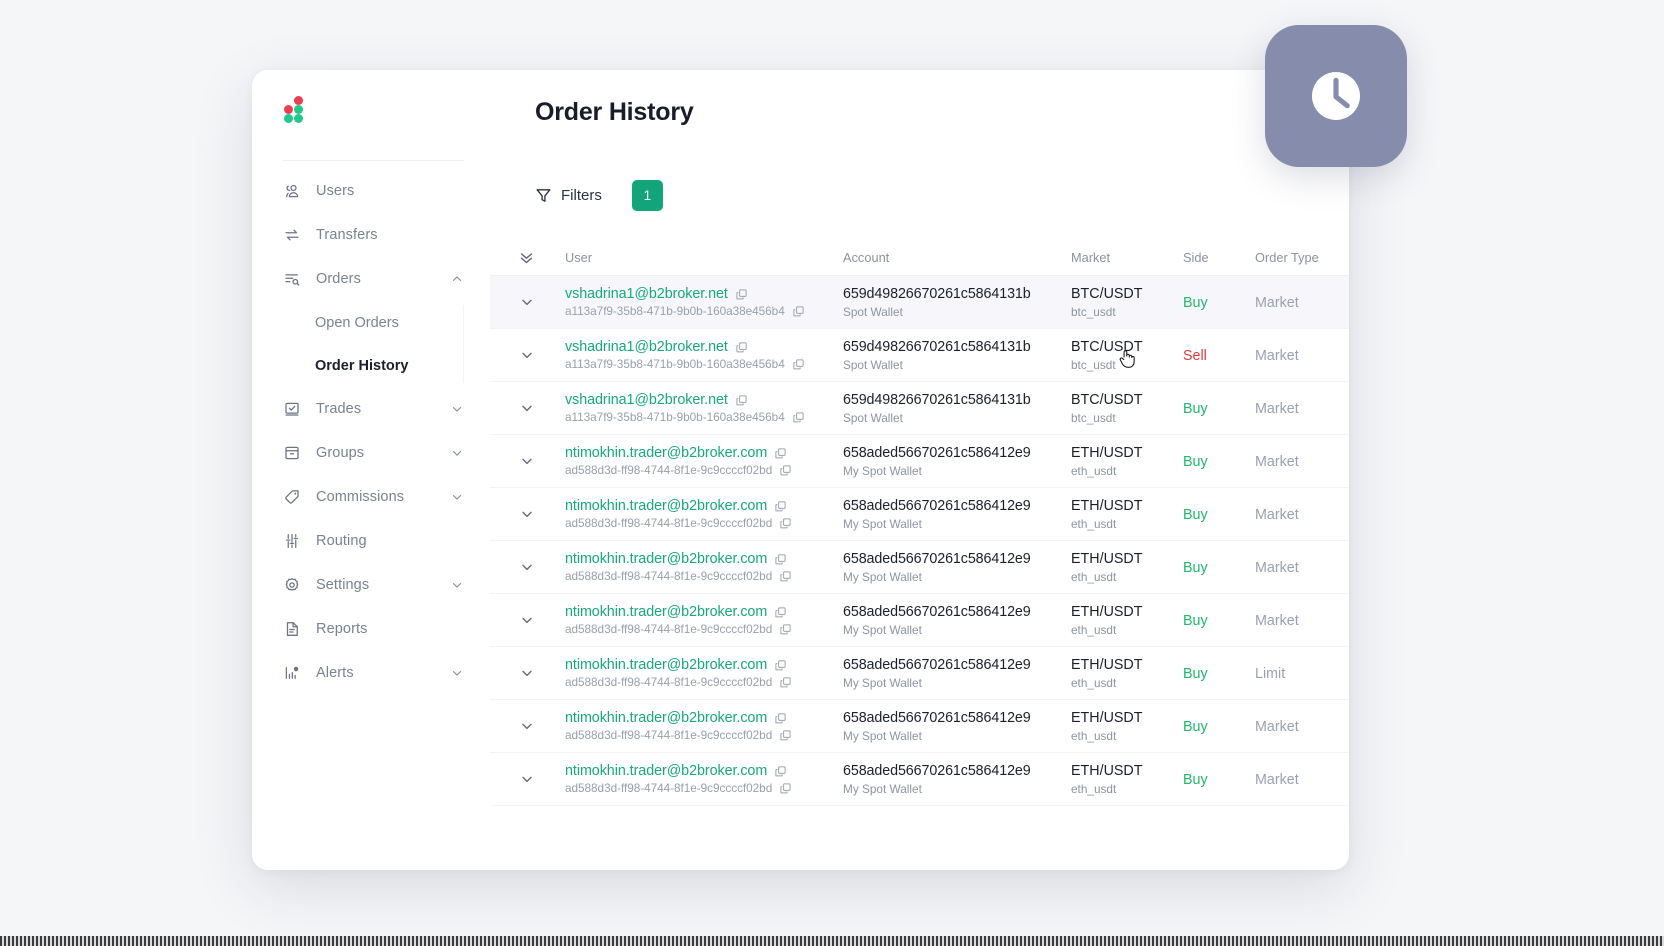  I want to click on expand-all-button, so click(526, 257).